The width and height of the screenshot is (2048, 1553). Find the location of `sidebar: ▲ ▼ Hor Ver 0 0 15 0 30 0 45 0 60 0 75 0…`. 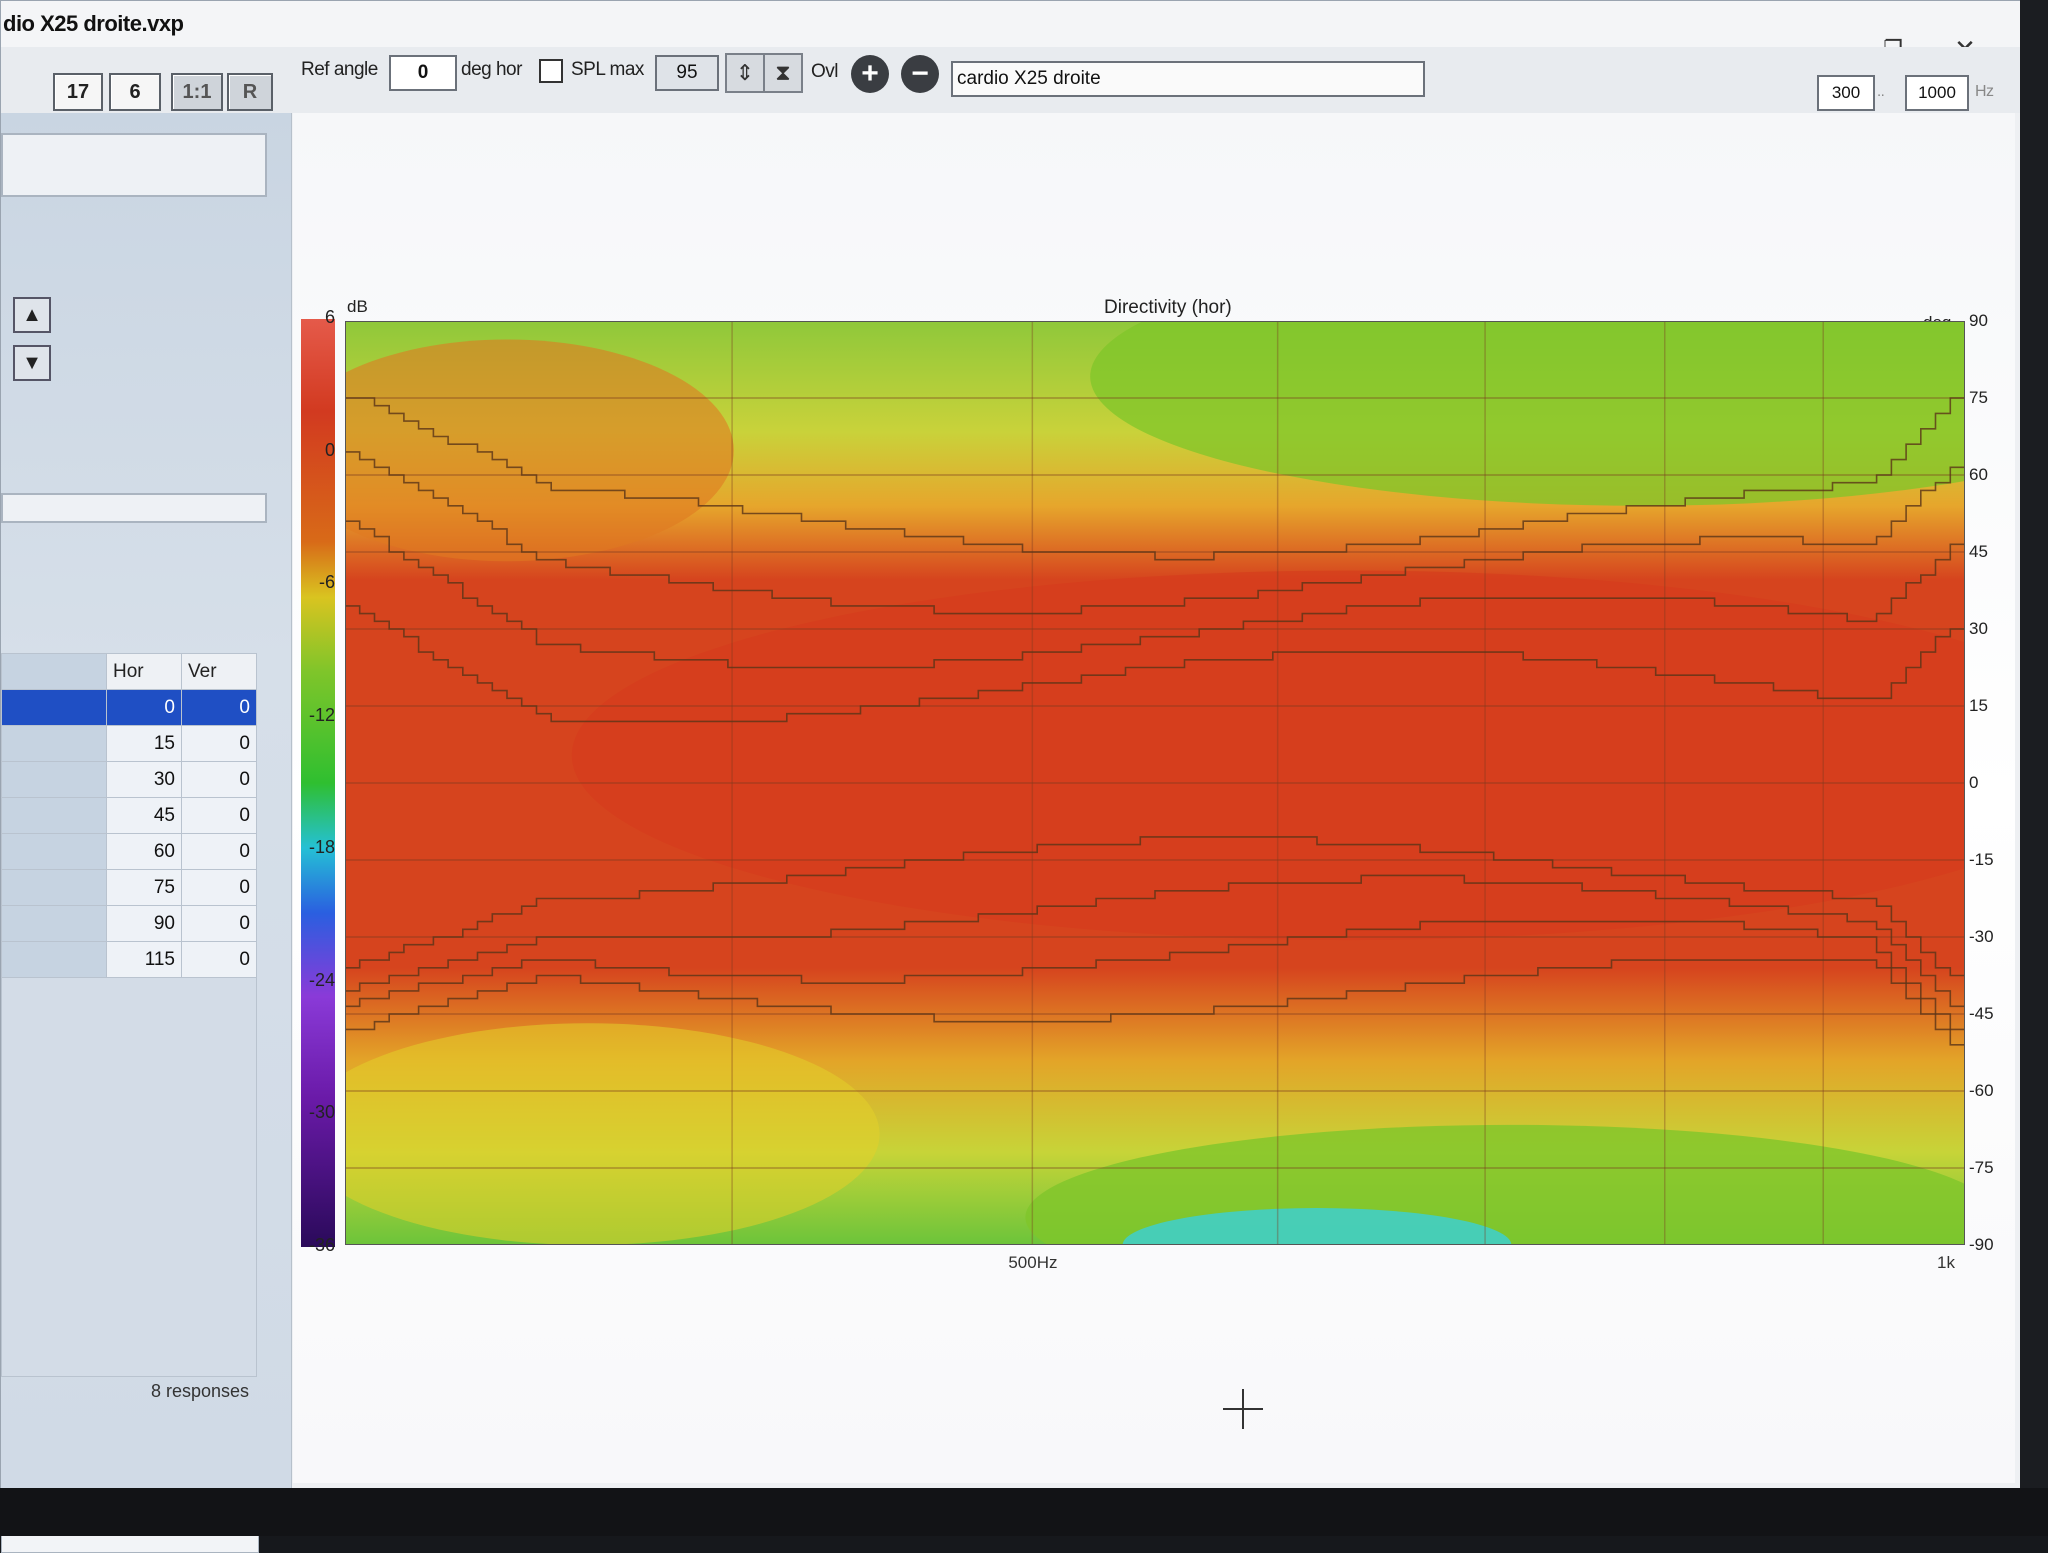

sidebar: ▲ ▼ Hor Ver 0 0 15 0 30 0 45 0 60 0 75 0… is located at coordinates (146, 833).